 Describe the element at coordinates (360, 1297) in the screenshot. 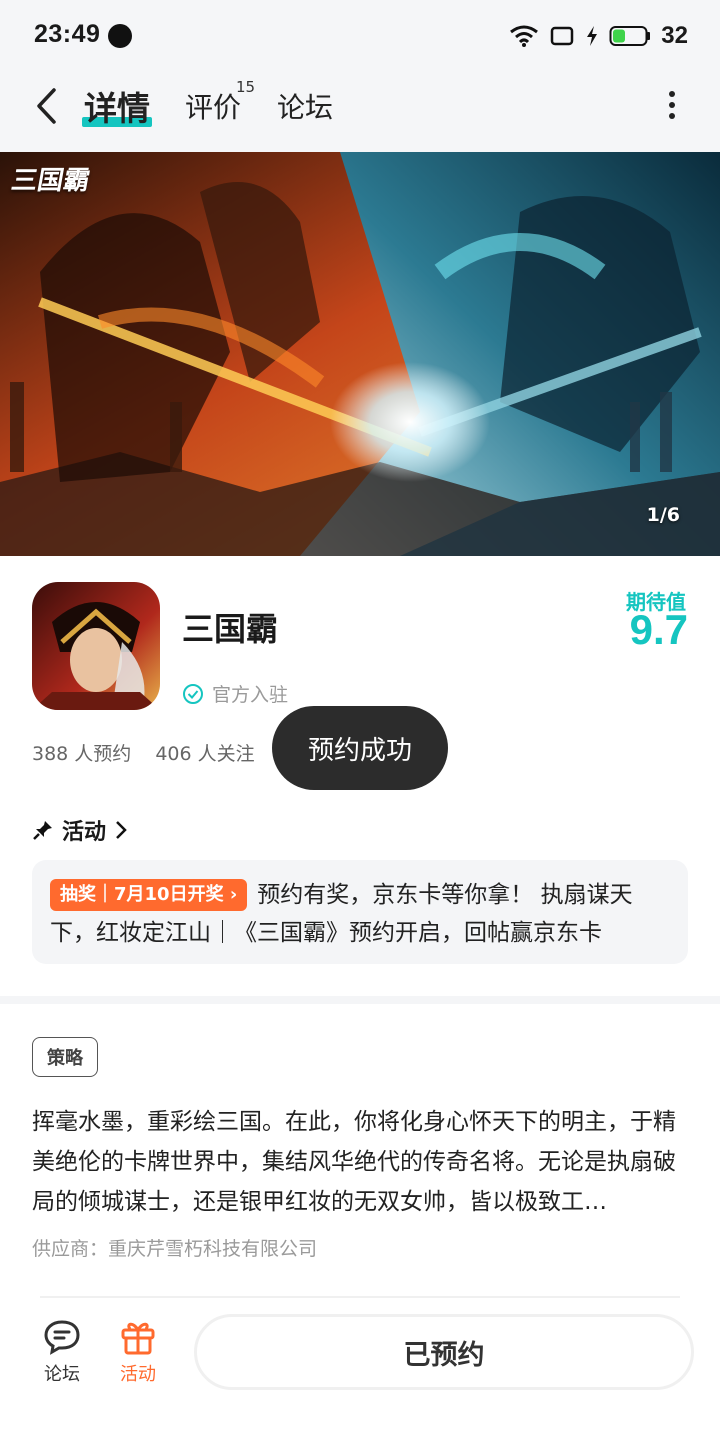

I see `bottom-bar-divider` at that location.